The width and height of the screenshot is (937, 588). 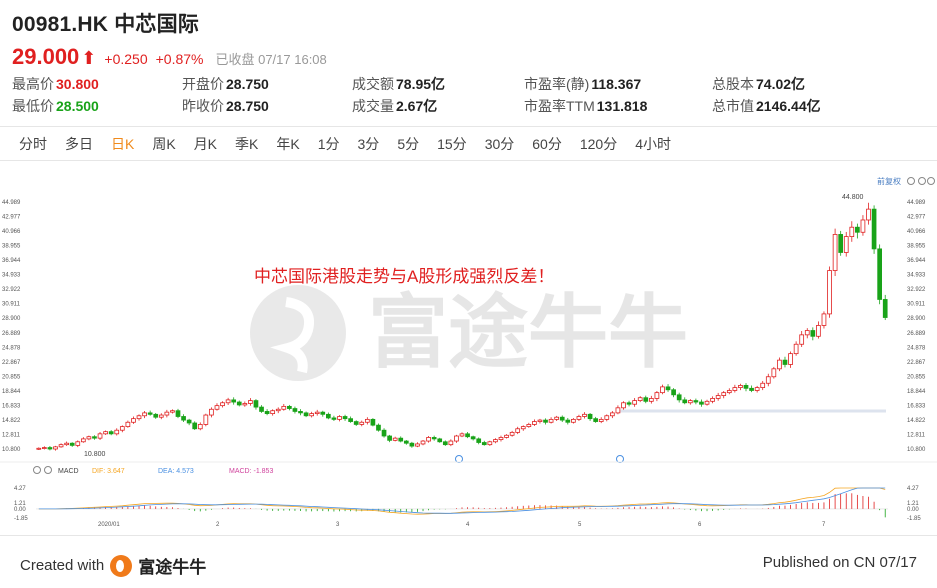 I want to click on y-tick-label-left: 36.944, so click(x=11, y=261).